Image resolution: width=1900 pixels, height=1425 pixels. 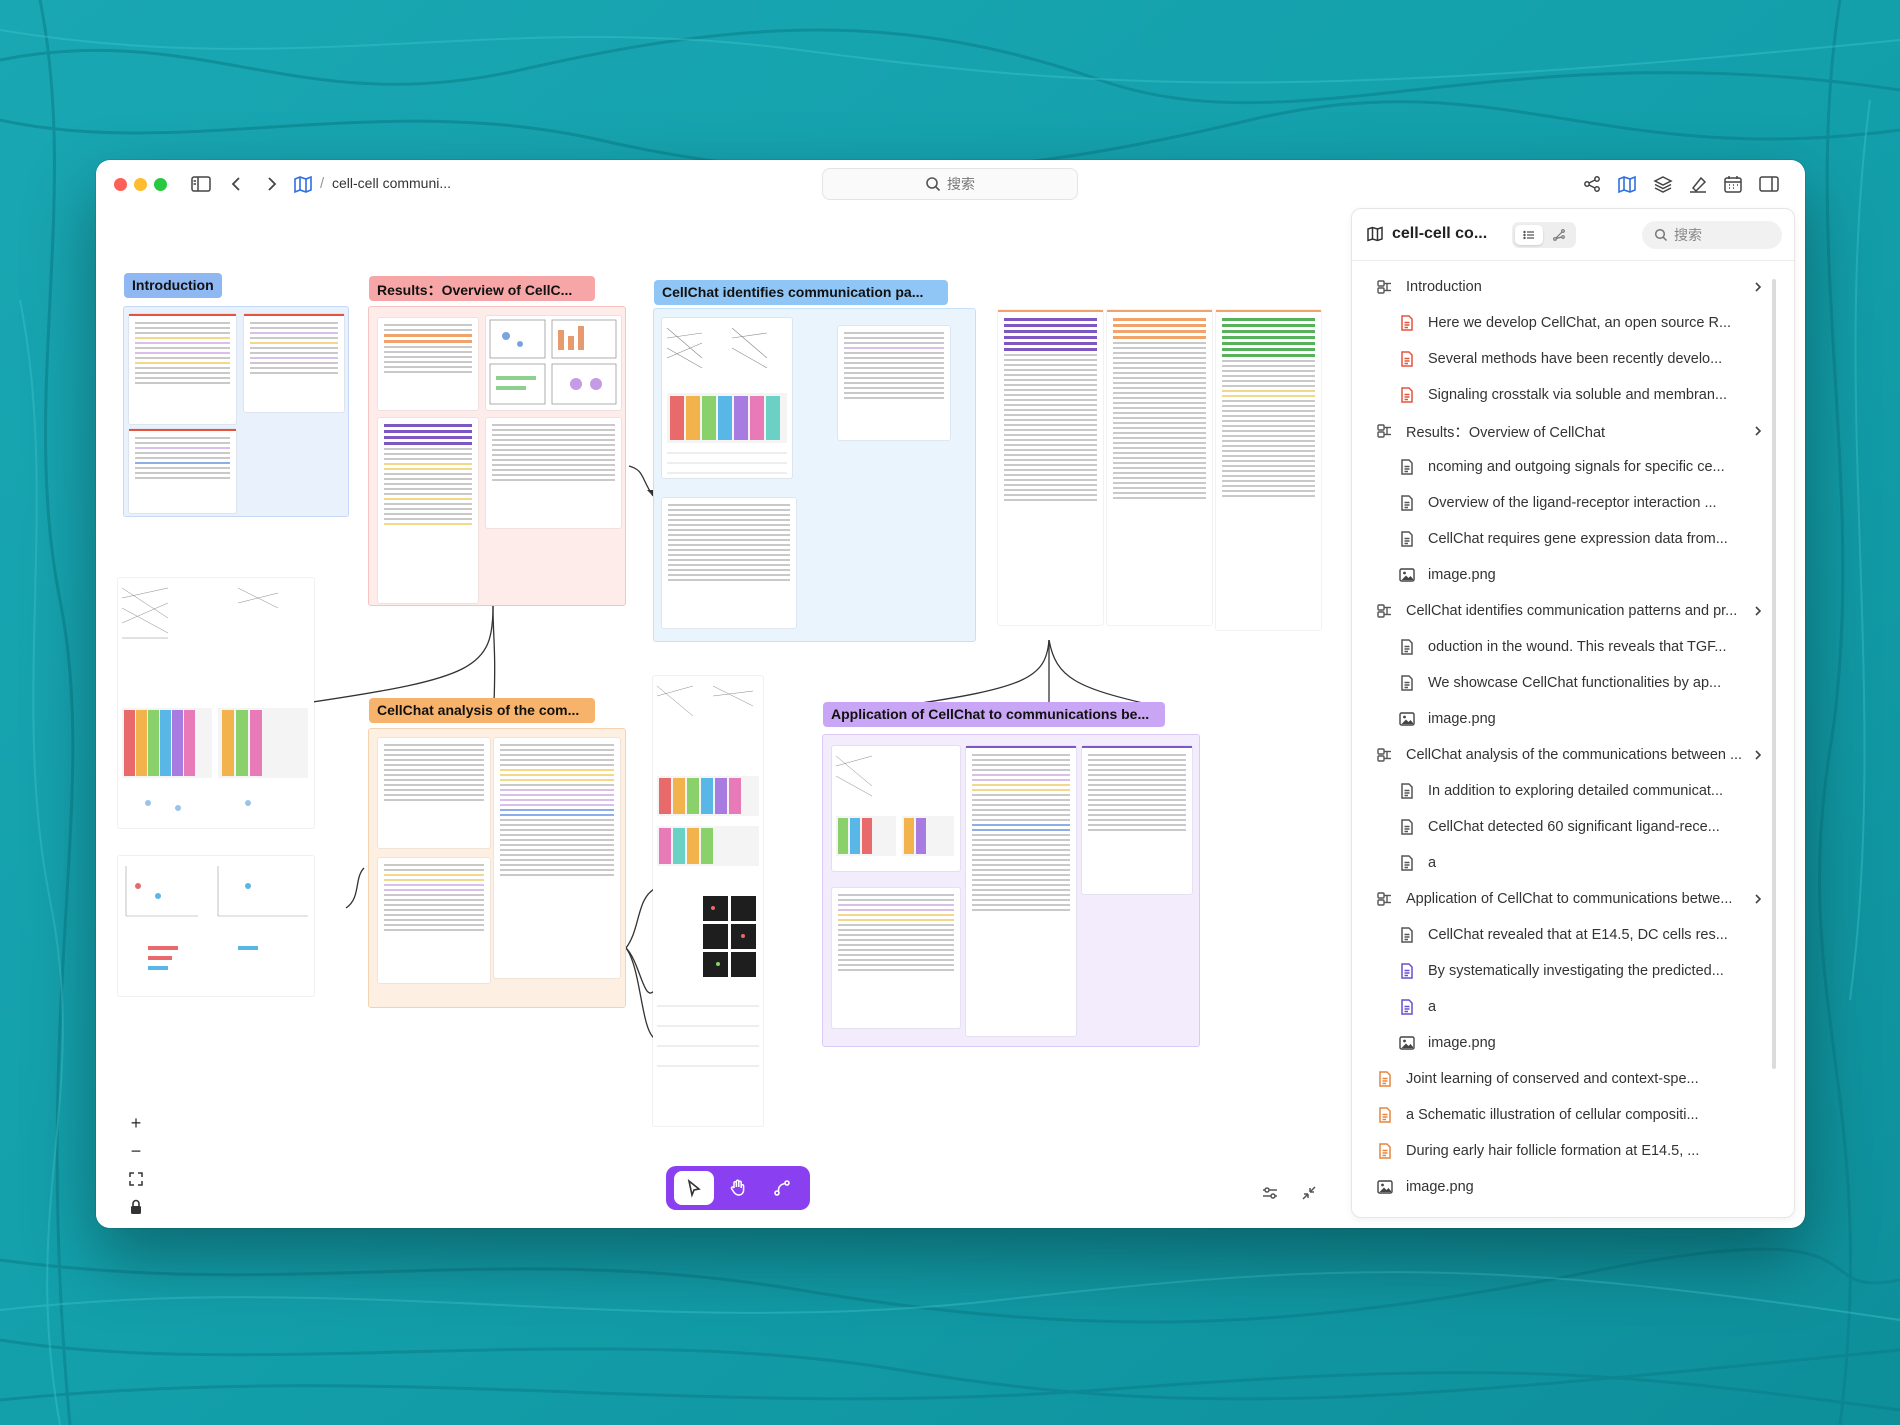 What do you see at coordinates (727, 398) in the screenshot?
I see `identifies-figure-image` at bounding box center [727, 398].